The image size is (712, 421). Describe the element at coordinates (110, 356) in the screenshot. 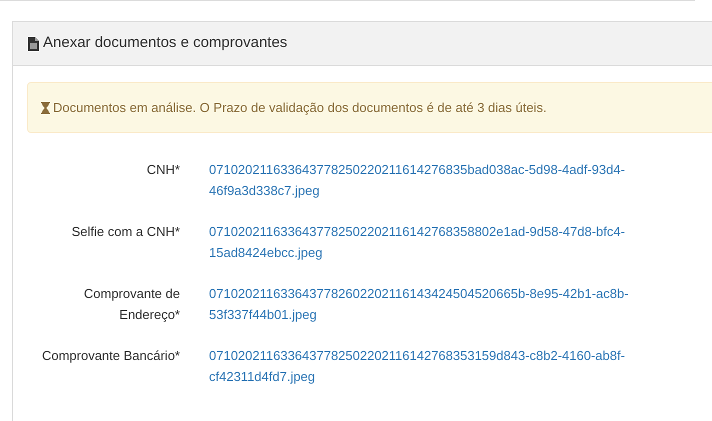

I see `document-label: Comprovante Bancário*` at that location.